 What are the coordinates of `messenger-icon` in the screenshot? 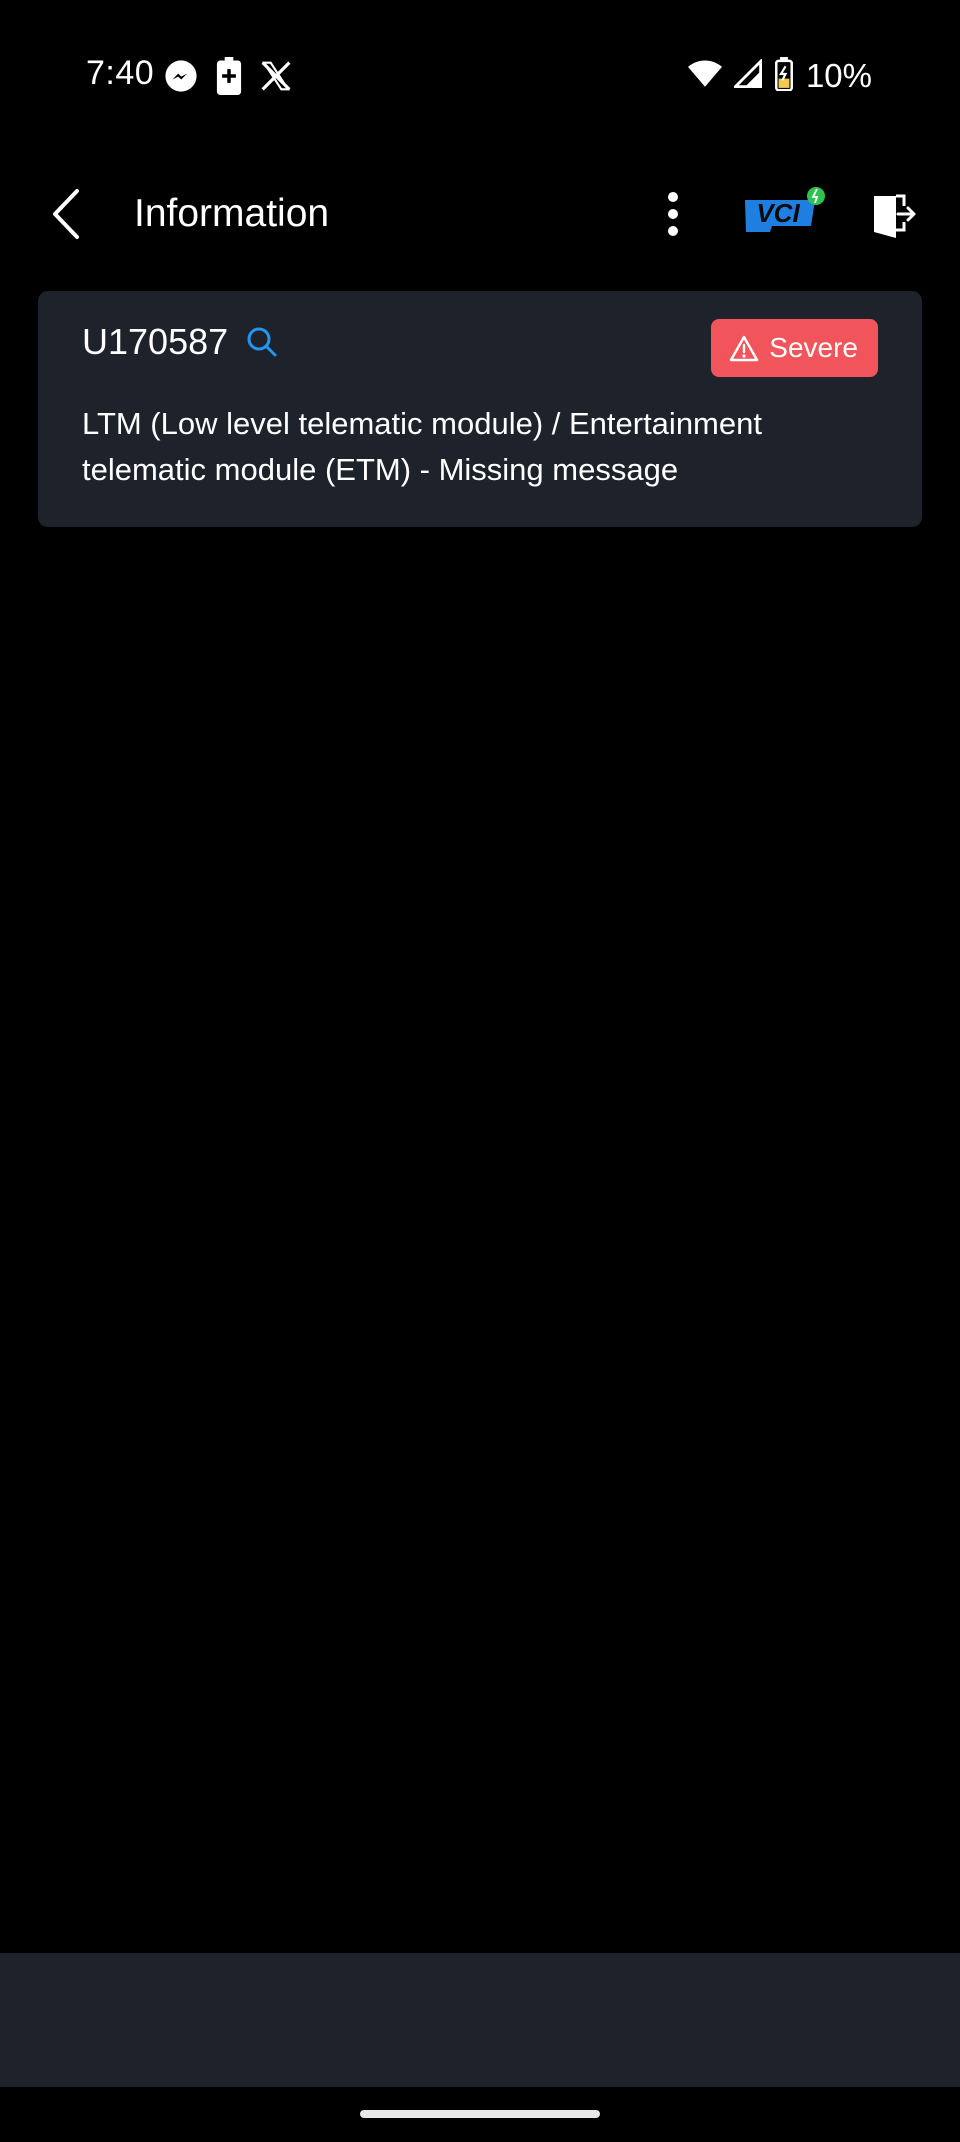 It's located at (181, 78).